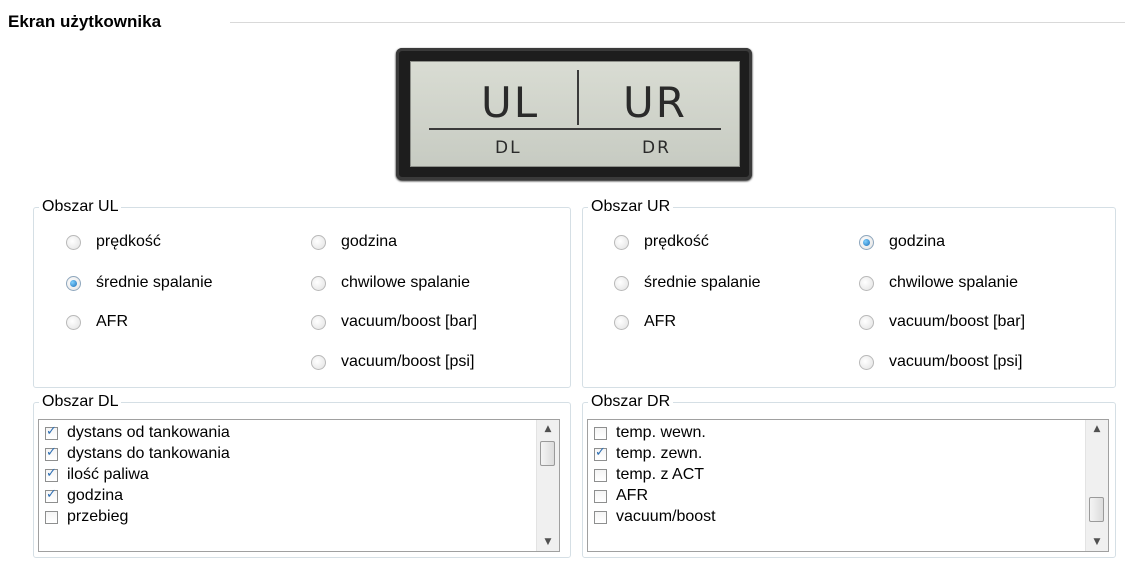 This screenshot has width=1125, height=568. I want to click on lcd-label-ur: UR, so click(655, 102).